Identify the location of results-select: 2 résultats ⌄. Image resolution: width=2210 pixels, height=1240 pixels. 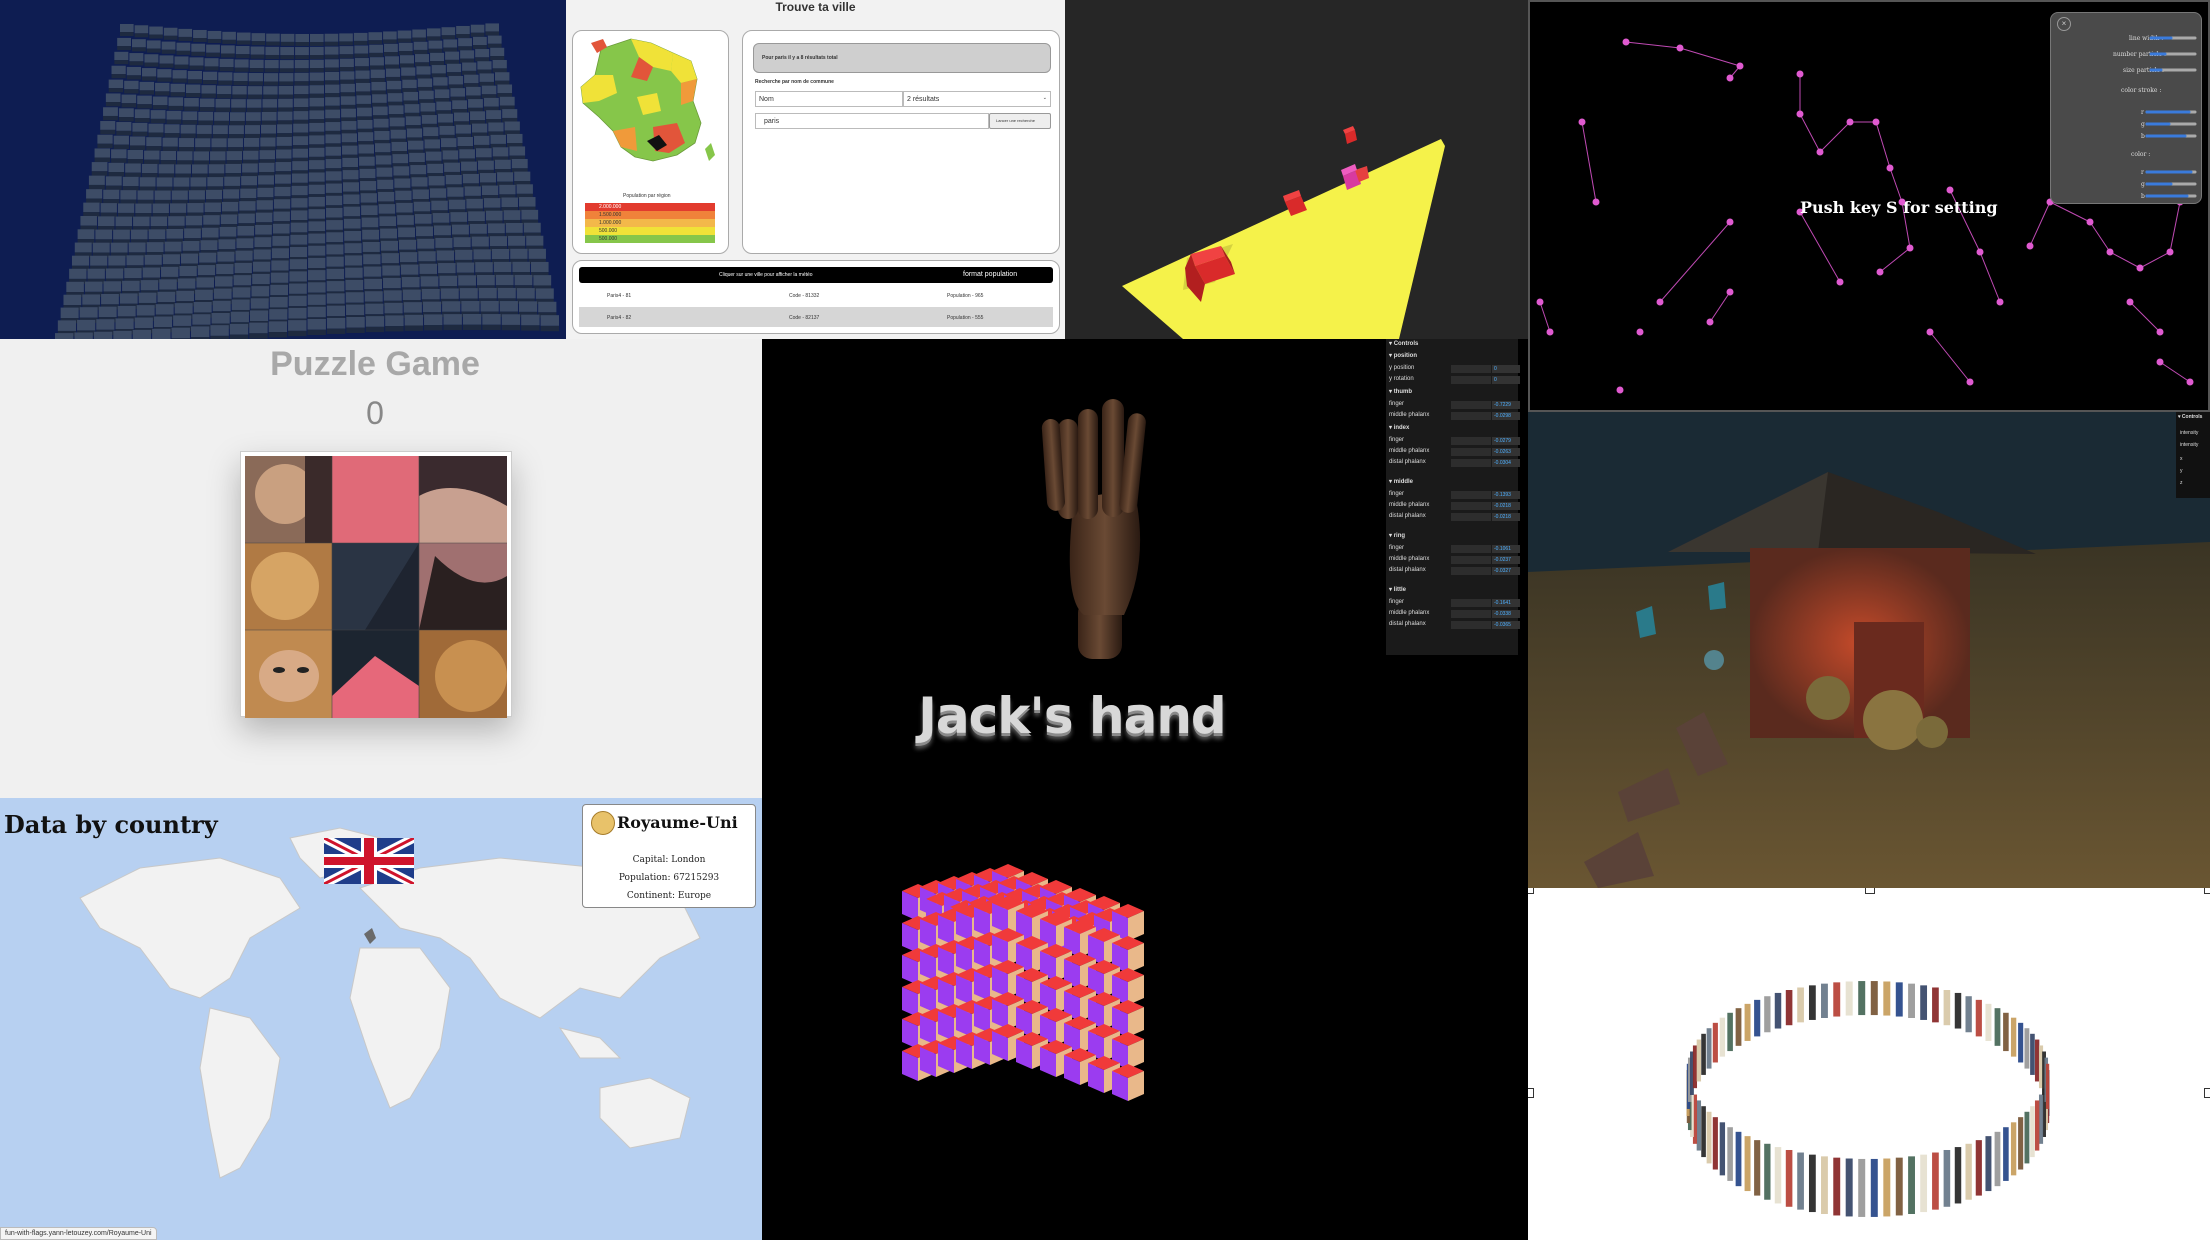
(977, 99).